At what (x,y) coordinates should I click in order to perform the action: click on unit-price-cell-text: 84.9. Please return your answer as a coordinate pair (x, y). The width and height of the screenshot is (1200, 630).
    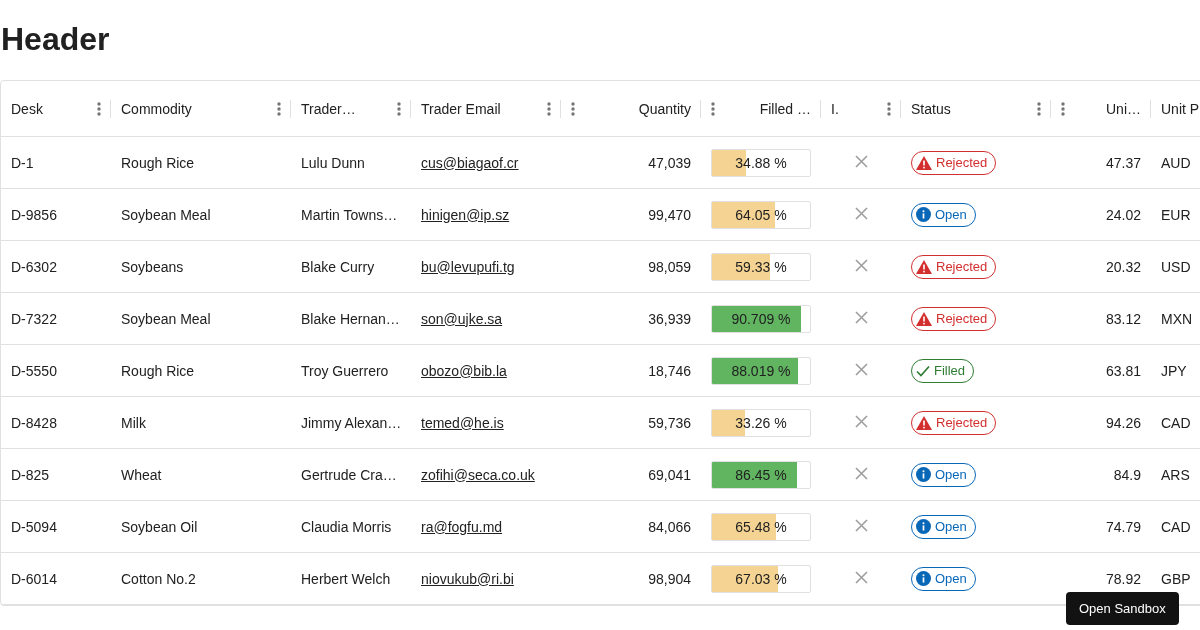
    Looking at the image, I should click on (1127, 474).